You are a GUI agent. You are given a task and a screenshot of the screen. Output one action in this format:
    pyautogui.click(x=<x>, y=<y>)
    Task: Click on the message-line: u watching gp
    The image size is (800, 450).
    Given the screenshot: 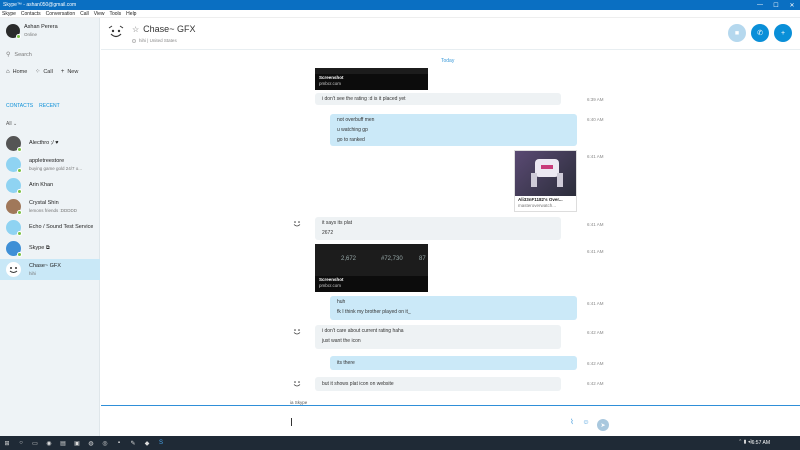 What is the action you would take?
    pyautogui.click(x=352, y=130)
    